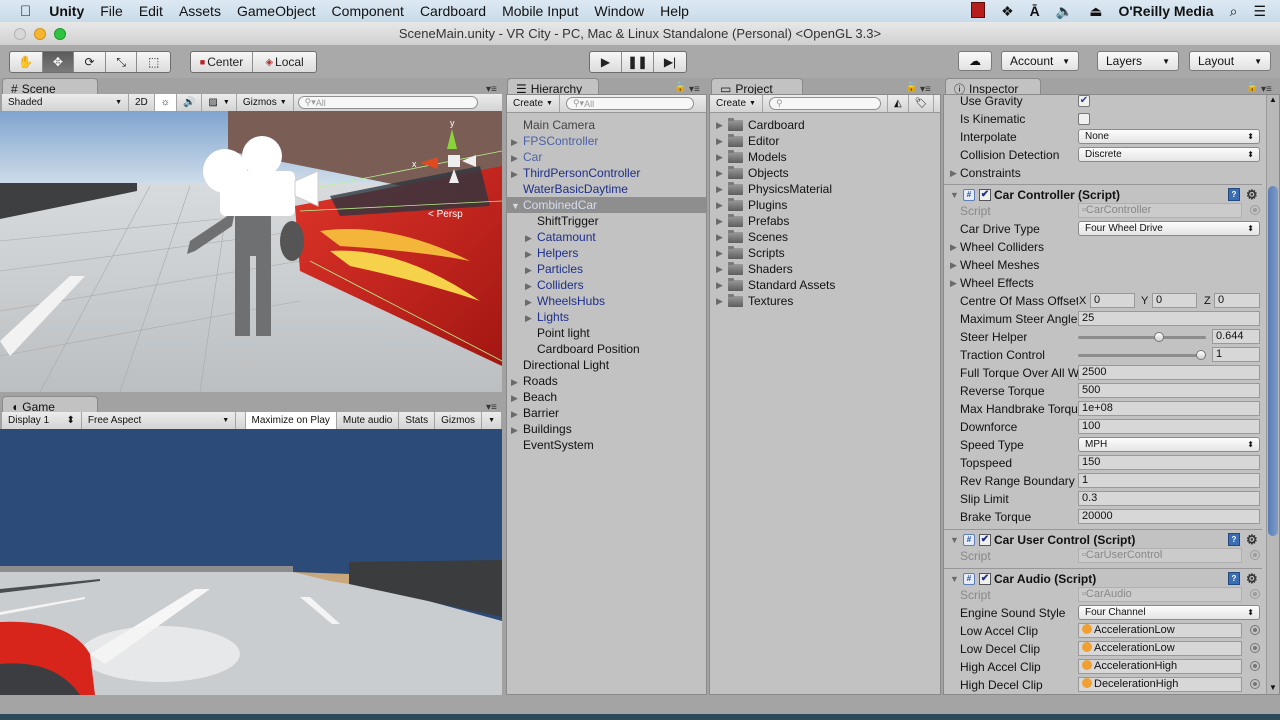 The image size is (1280, 720). I want to click on project-folder-item: ▶ Plugins, so click(751, 205).